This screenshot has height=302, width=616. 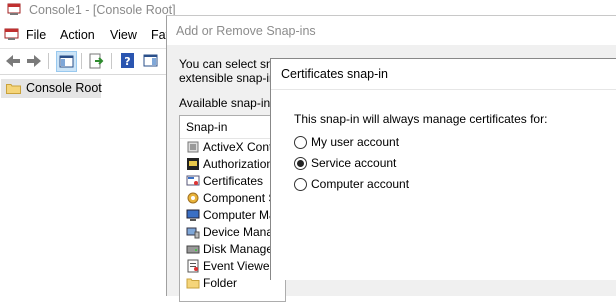 What do you see at coordinates (85, 60) in the screenshot?
I see `toolbar: ?` at bounding box center [85, 60].